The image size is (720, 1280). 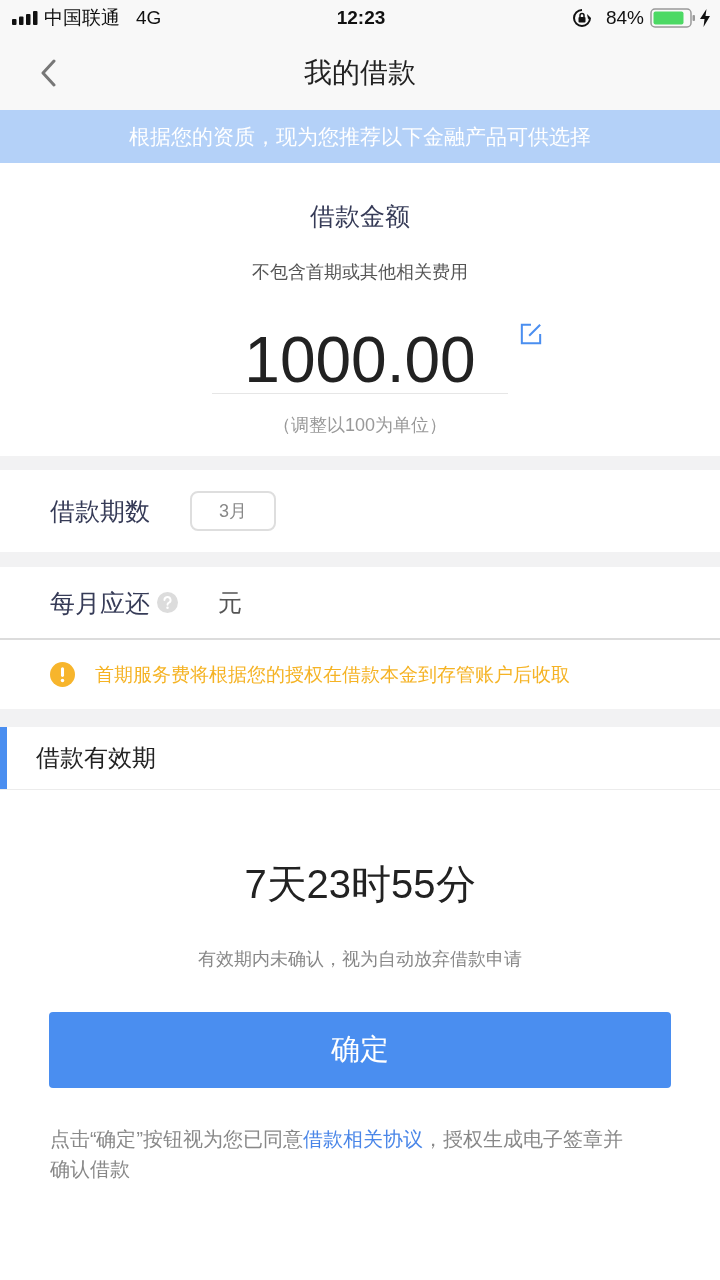 What do you see at coordinates (3, 758) in the screenshot?
I see `accent-bar` at bounding box center [3, 758].